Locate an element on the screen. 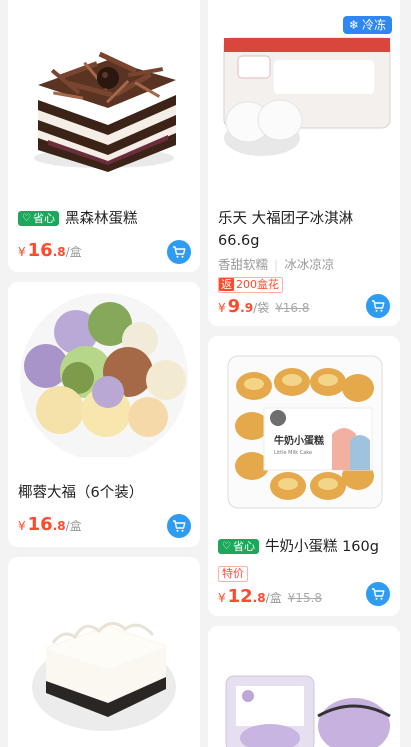  product-title: 乐天 大福团子冰淇淋66.6g is located at coordinates (286, 230).